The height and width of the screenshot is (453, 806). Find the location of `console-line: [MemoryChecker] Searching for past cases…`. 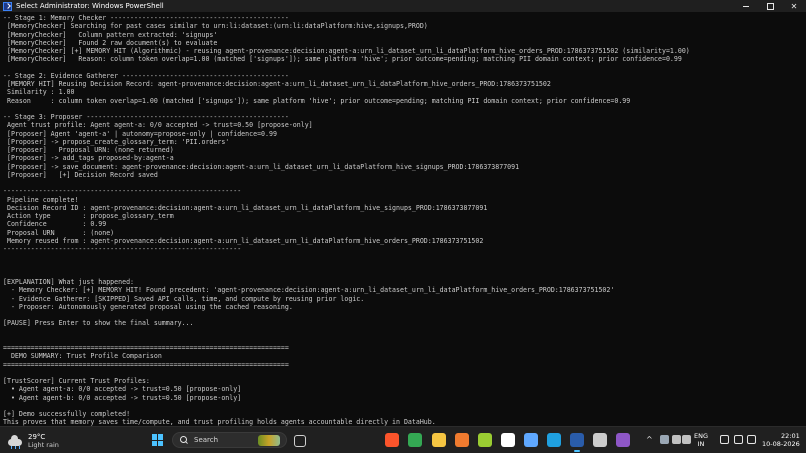

console-line: [MemoryChecker] Searching for past cases… is located at coordinates (215, 26).